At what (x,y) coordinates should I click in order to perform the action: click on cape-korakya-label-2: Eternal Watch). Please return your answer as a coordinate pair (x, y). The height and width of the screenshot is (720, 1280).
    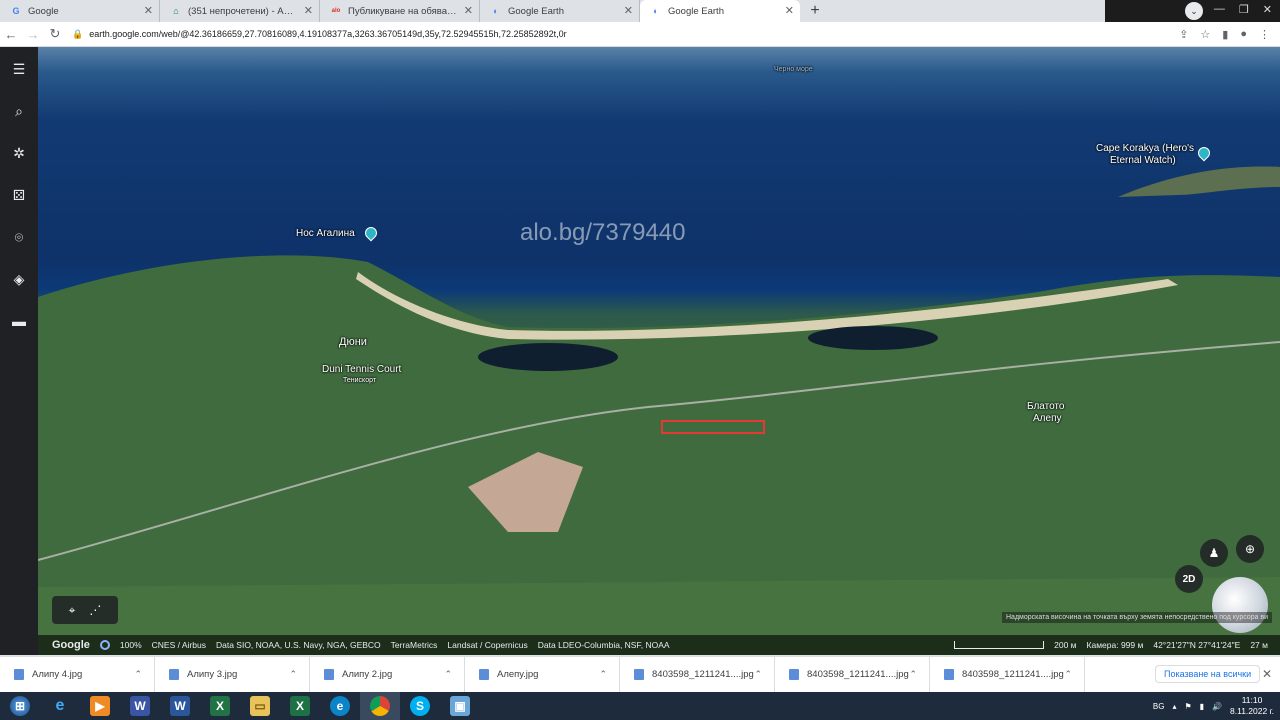
    Looking at the image, I should click on (1143, 160).